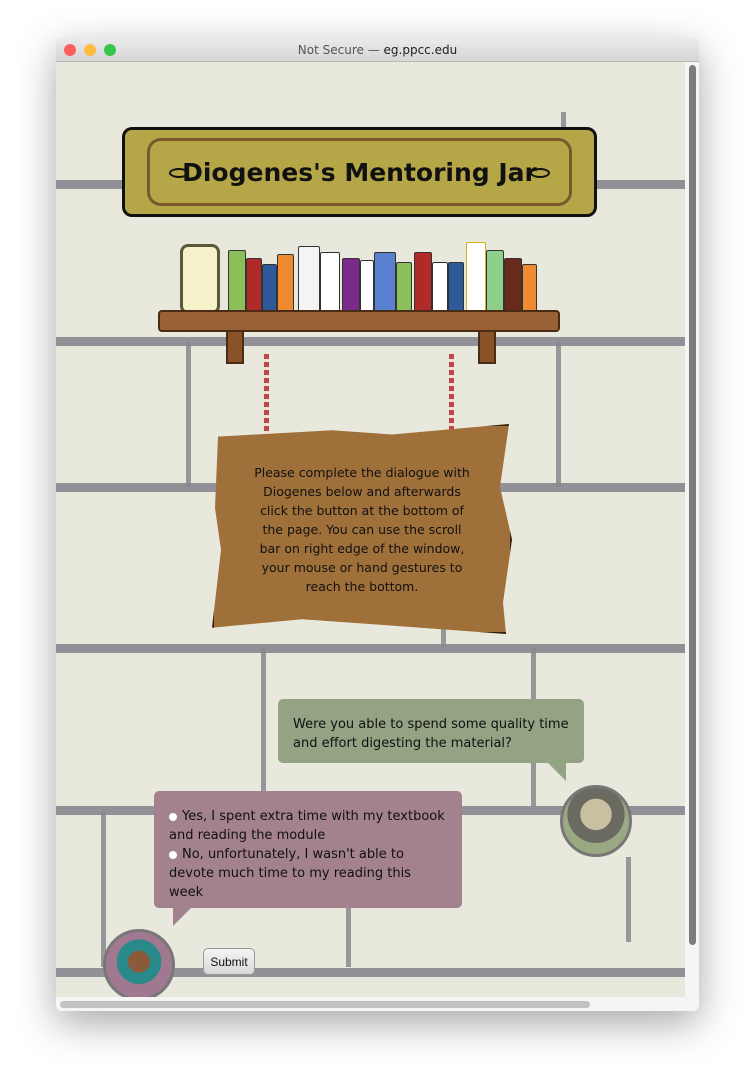 Image resolution: width=755 pixels, height=1086 pixels. I want to click on submit-button: Submit, so click(229, 961).